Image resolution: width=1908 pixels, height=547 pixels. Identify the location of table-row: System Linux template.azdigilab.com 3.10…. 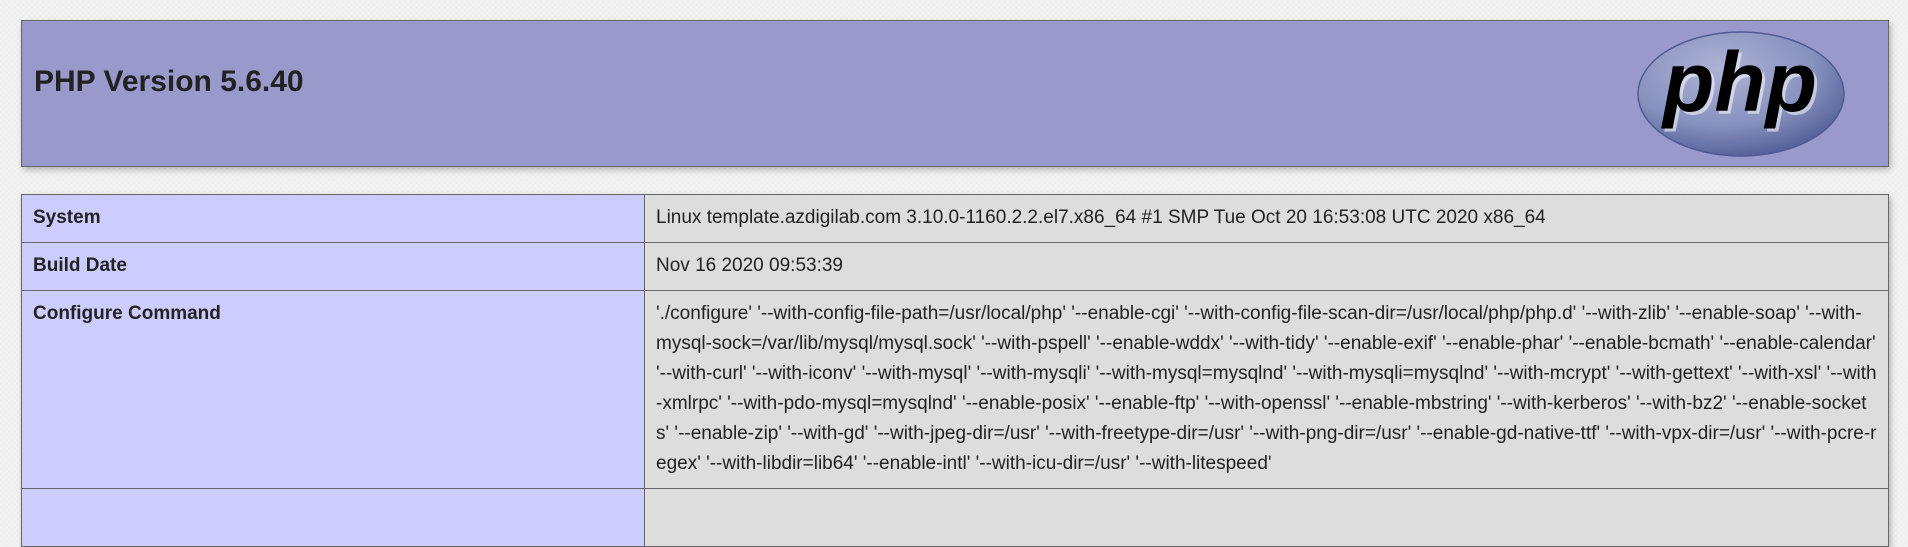
(955, 218).